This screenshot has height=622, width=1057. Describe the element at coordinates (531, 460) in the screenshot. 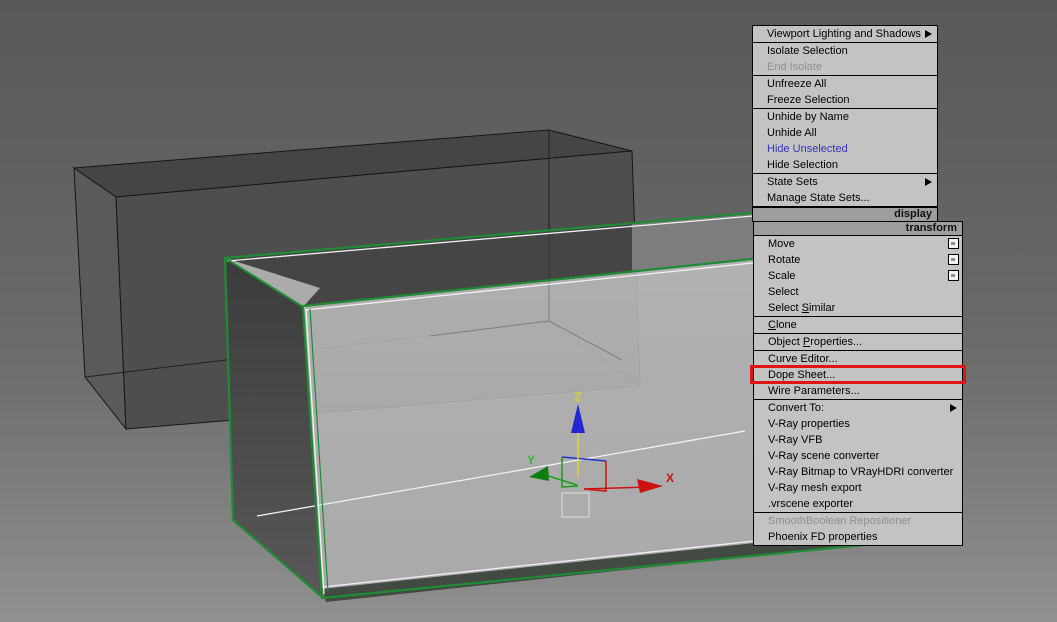

I see `y-axis-label: Y` at that location.